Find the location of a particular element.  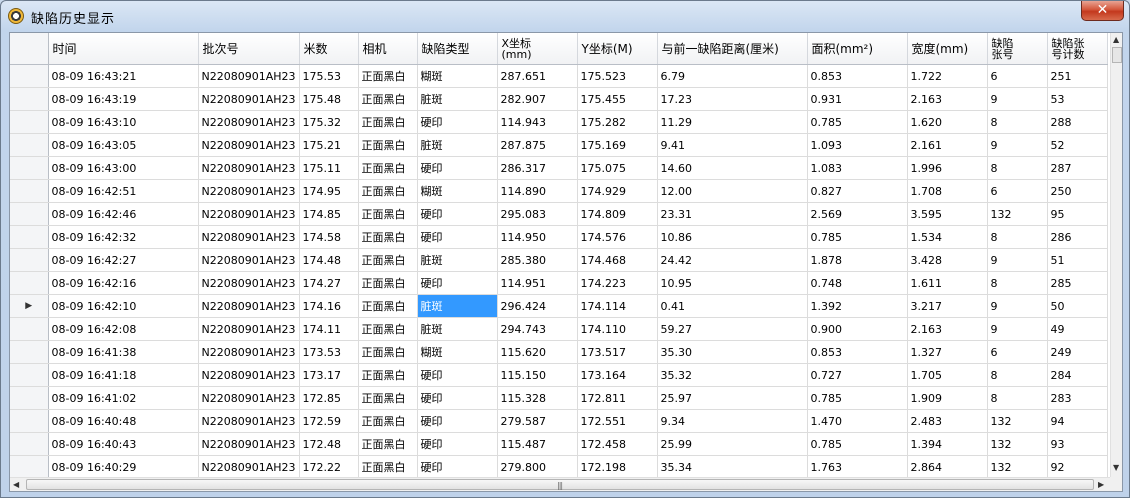

cell-x: 115.620 is located at coordinates (537, 352).